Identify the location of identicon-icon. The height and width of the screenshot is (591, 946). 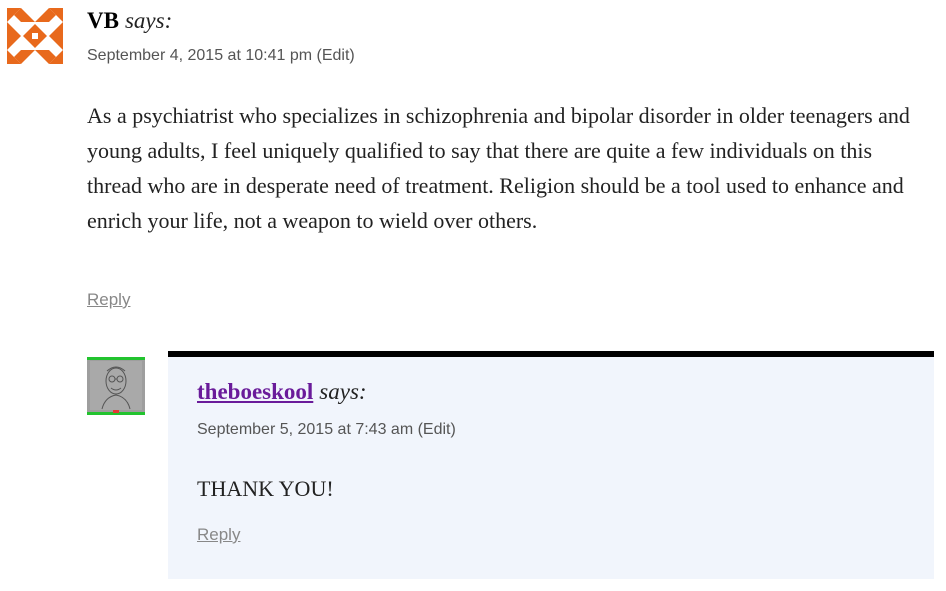
(35, 36).